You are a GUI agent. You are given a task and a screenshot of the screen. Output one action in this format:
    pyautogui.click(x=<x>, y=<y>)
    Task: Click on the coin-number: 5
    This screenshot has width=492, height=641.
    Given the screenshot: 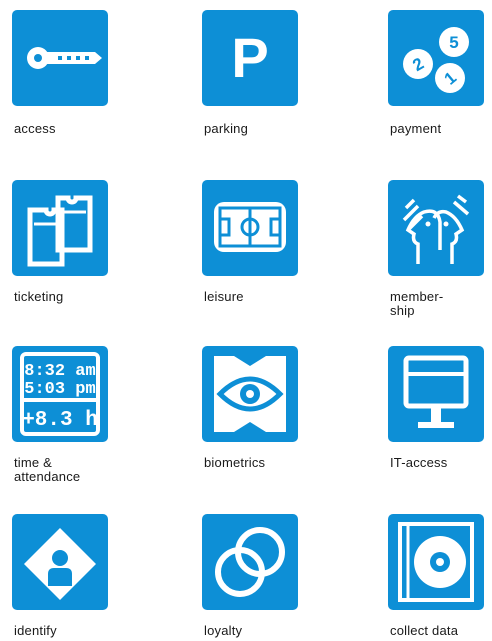 What is the action you would take?
    pyautogui.click(x=453, y=42)
    